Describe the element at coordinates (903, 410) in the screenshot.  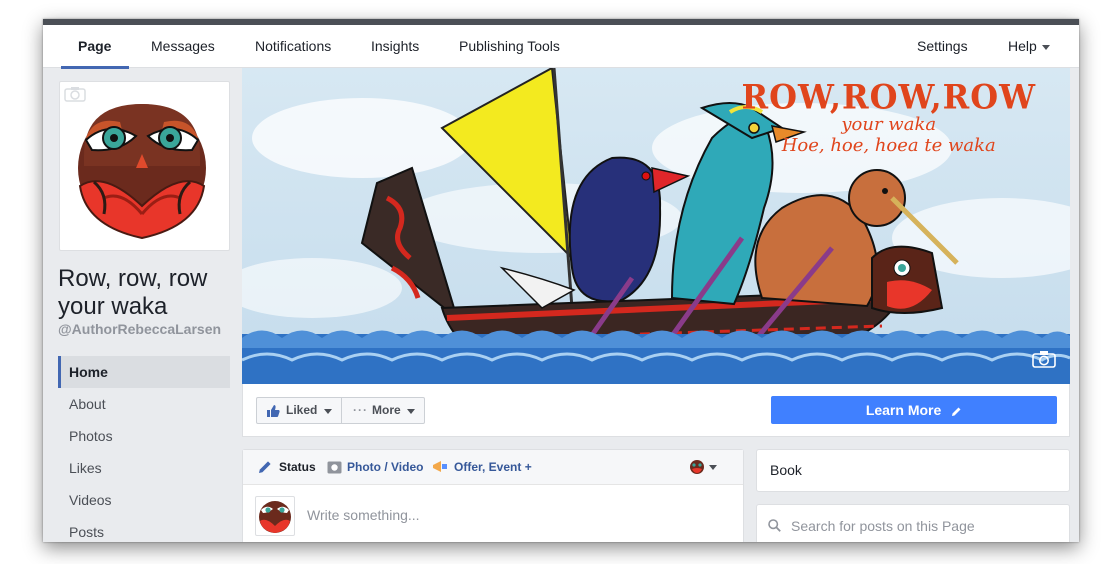
I see `learn-more-label: Learn More` at that location.